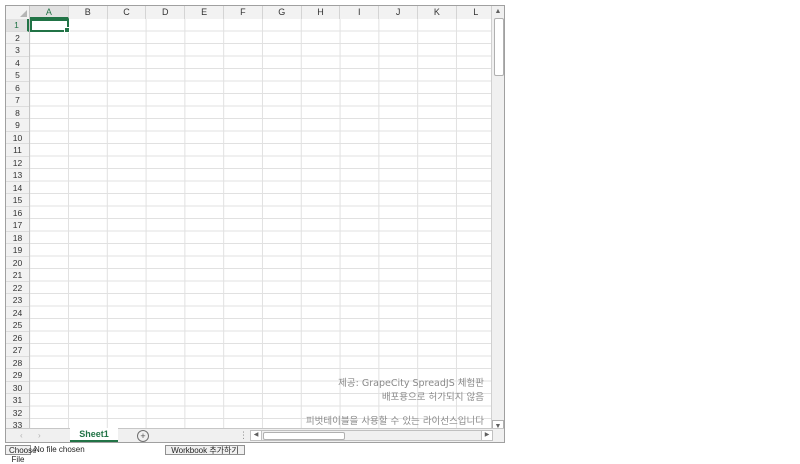  Describe the element at coordinates (17, 125) in the screenshot. I see `row-header-9: 9` at that location.